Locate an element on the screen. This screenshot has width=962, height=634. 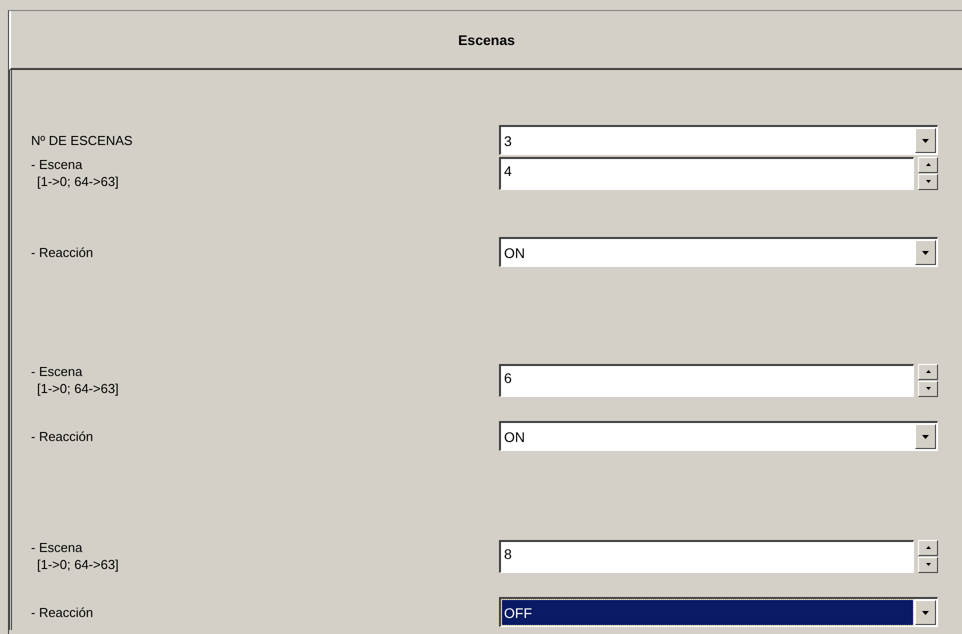
panel-title: Escenas is located at coordinates (486, 40).